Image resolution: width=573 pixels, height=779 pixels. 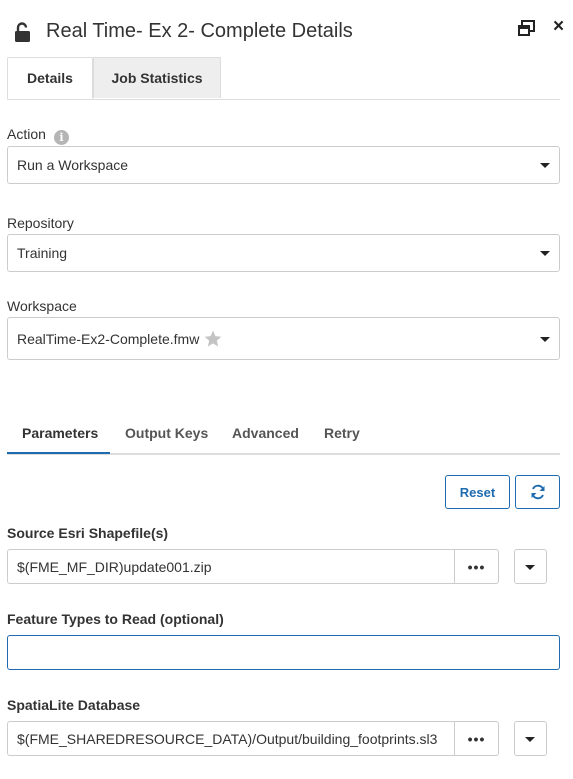 What do you see at coordinates (58, 453) in the screenshot?
I see `active-tab-indicator` at bounding box center [58, 453].